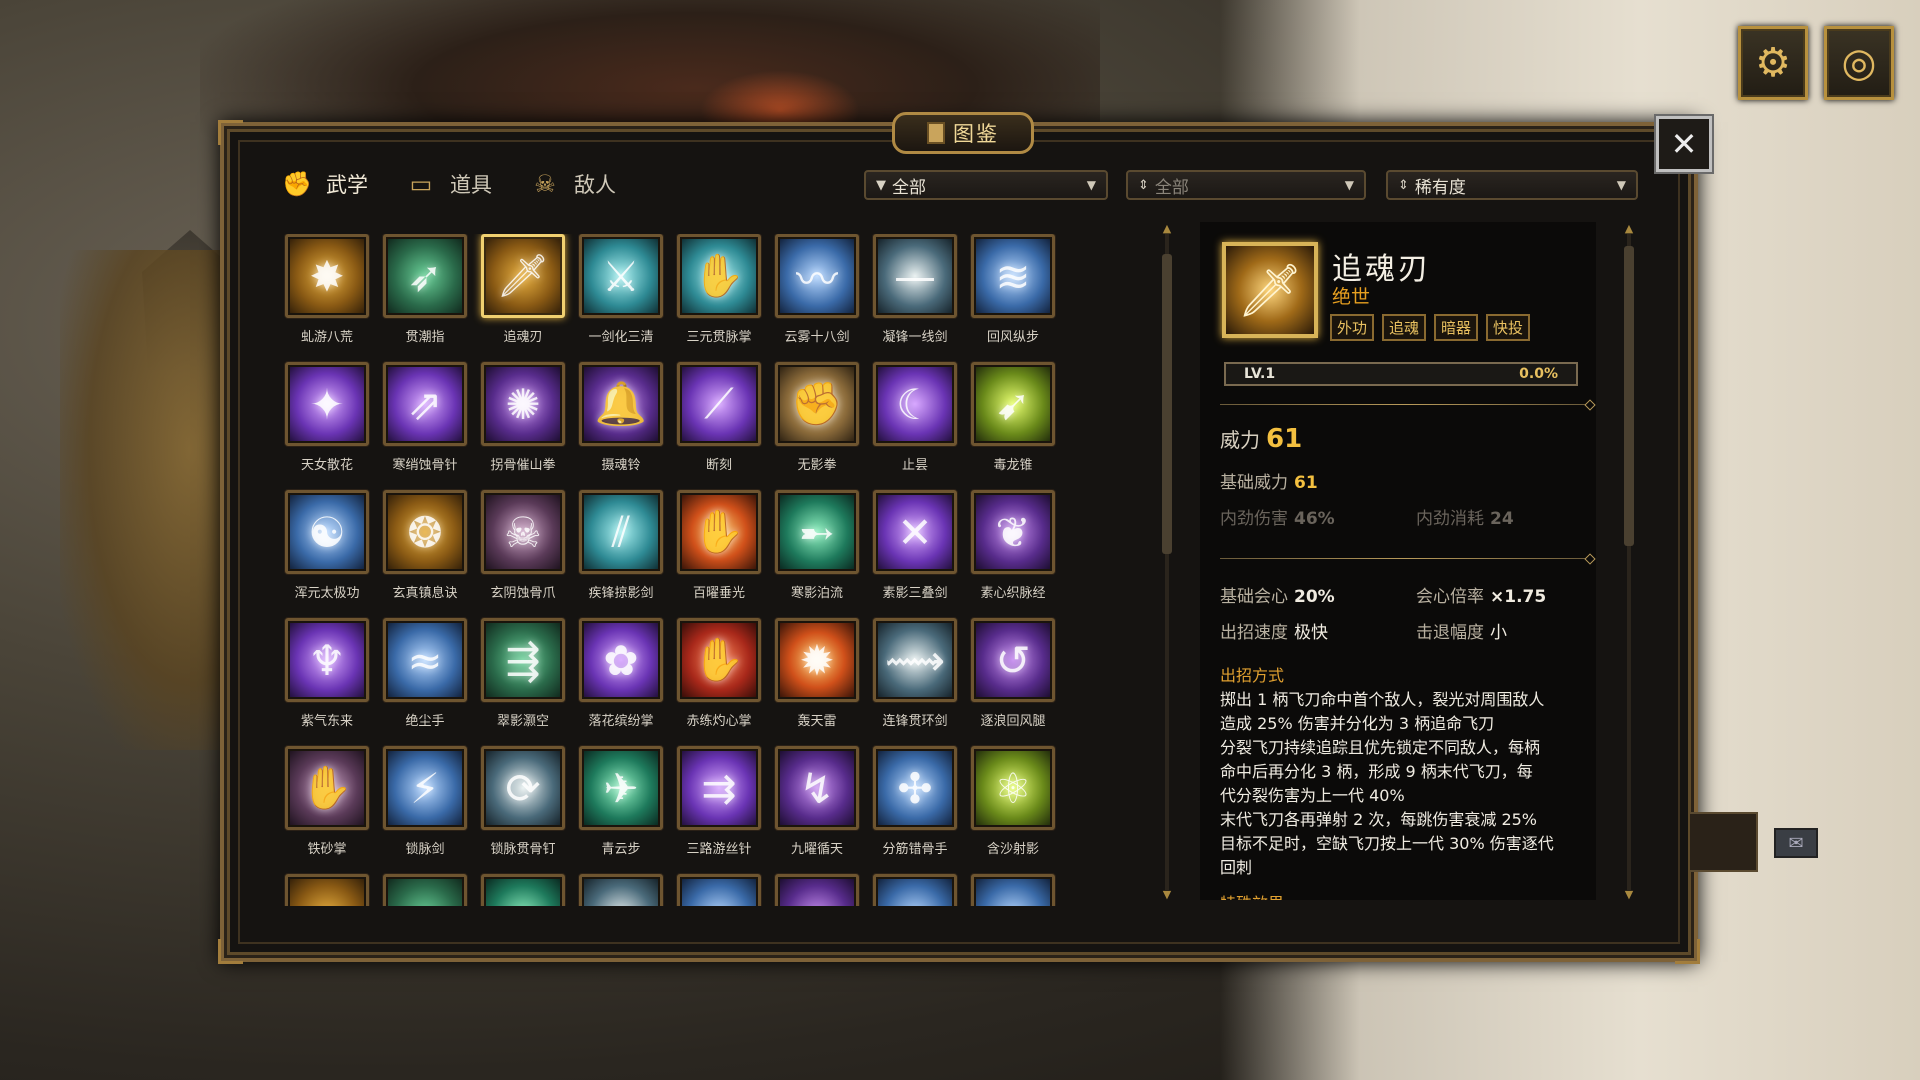 The image size is (1920, 1080). I want to click on skill-cell: ↯ 九曜循天, so click(817, 810).